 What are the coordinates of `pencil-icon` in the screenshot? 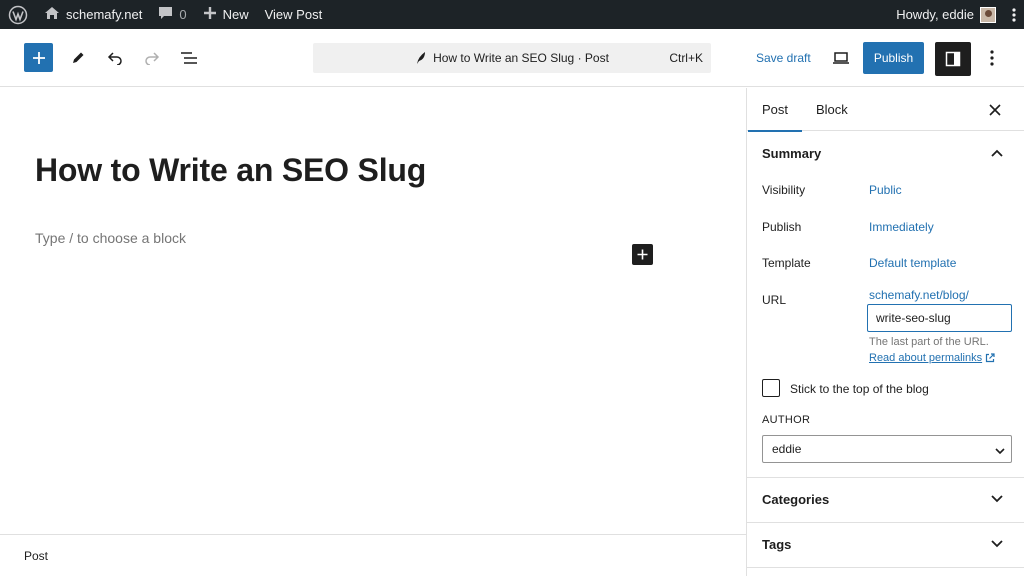 It's located at (77, 57).